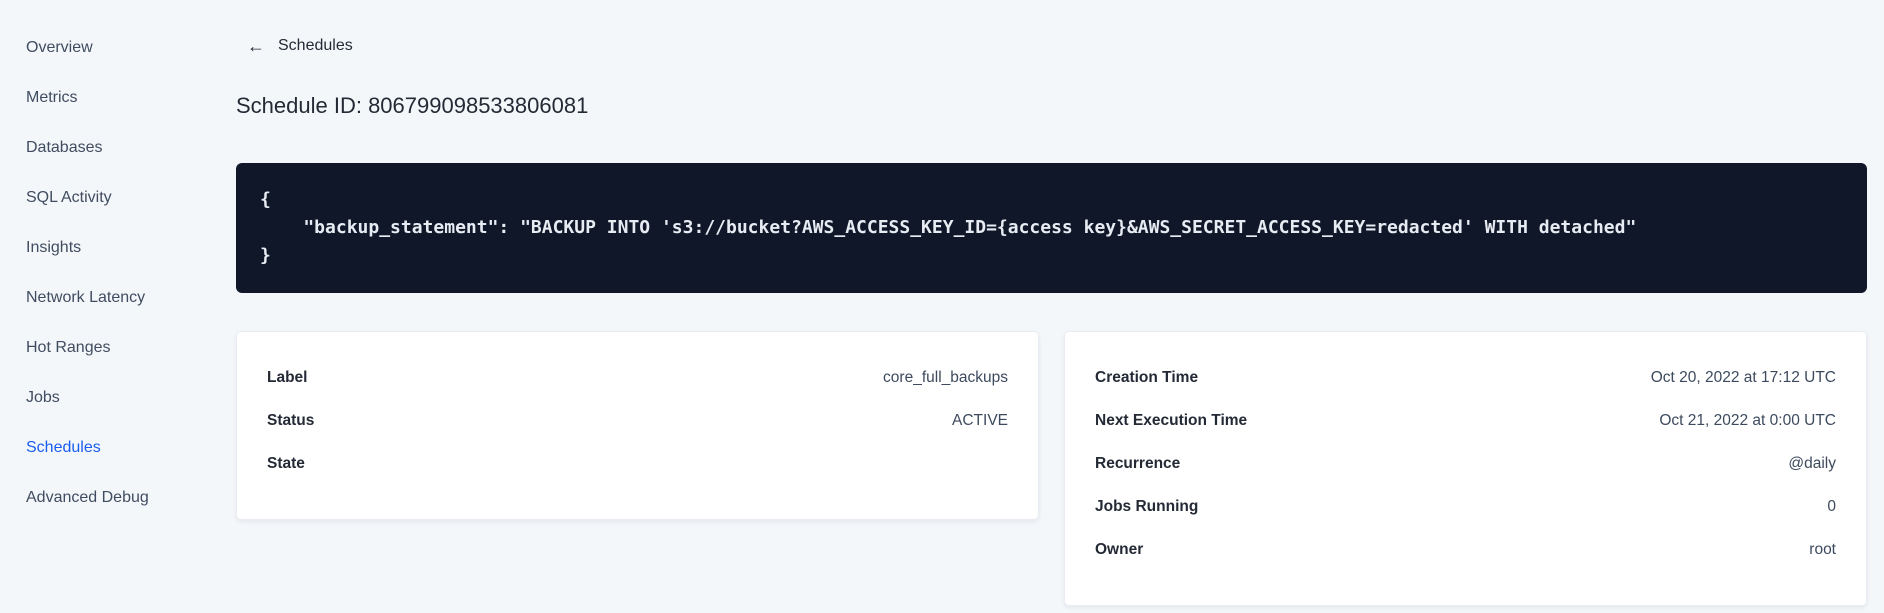 The height and width of the screenshot is (613, 1884). I want to click on table-row: Label core_full_backups, so click(637, 377).